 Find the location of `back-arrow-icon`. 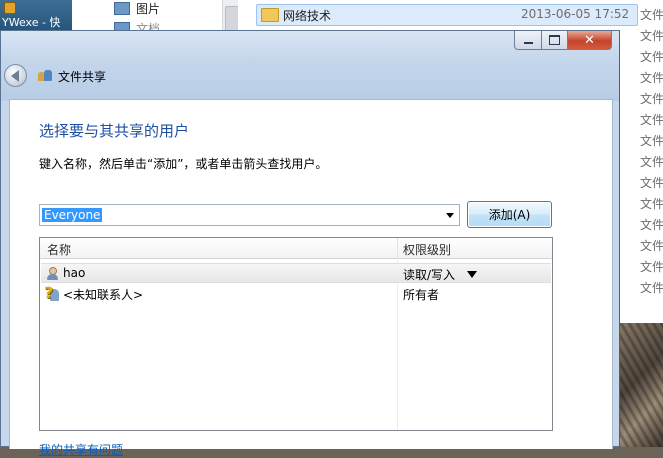

back-arrow-icon is located at coordinates (14, 75).